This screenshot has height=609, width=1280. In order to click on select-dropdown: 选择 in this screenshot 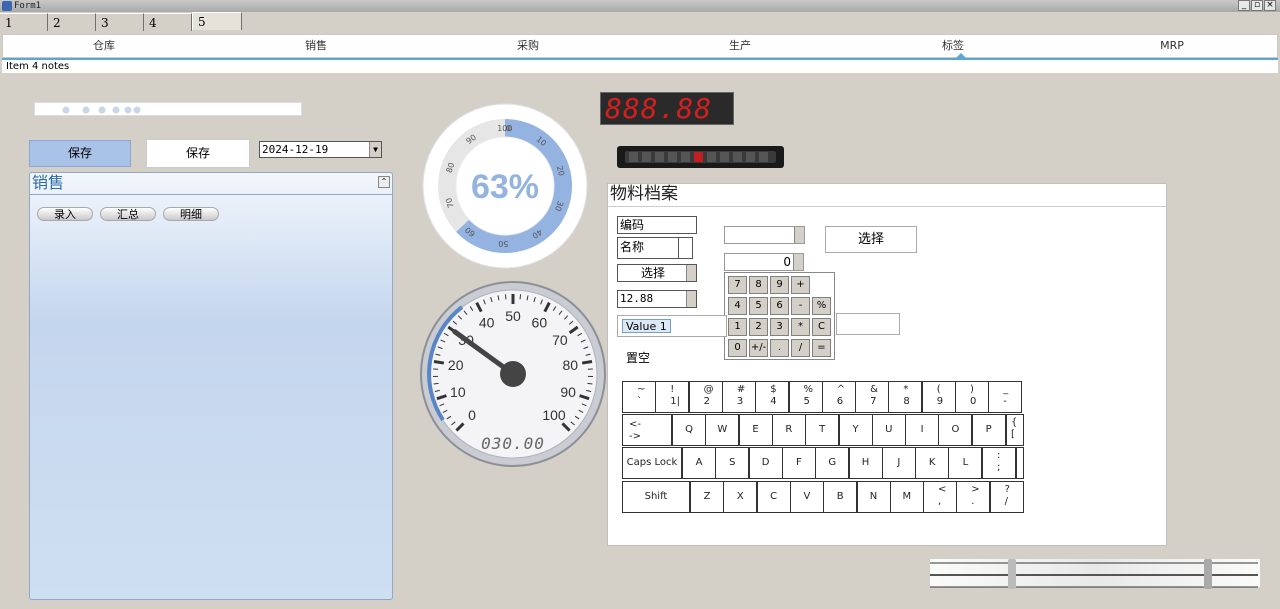, I will do `click(657, 273)`.